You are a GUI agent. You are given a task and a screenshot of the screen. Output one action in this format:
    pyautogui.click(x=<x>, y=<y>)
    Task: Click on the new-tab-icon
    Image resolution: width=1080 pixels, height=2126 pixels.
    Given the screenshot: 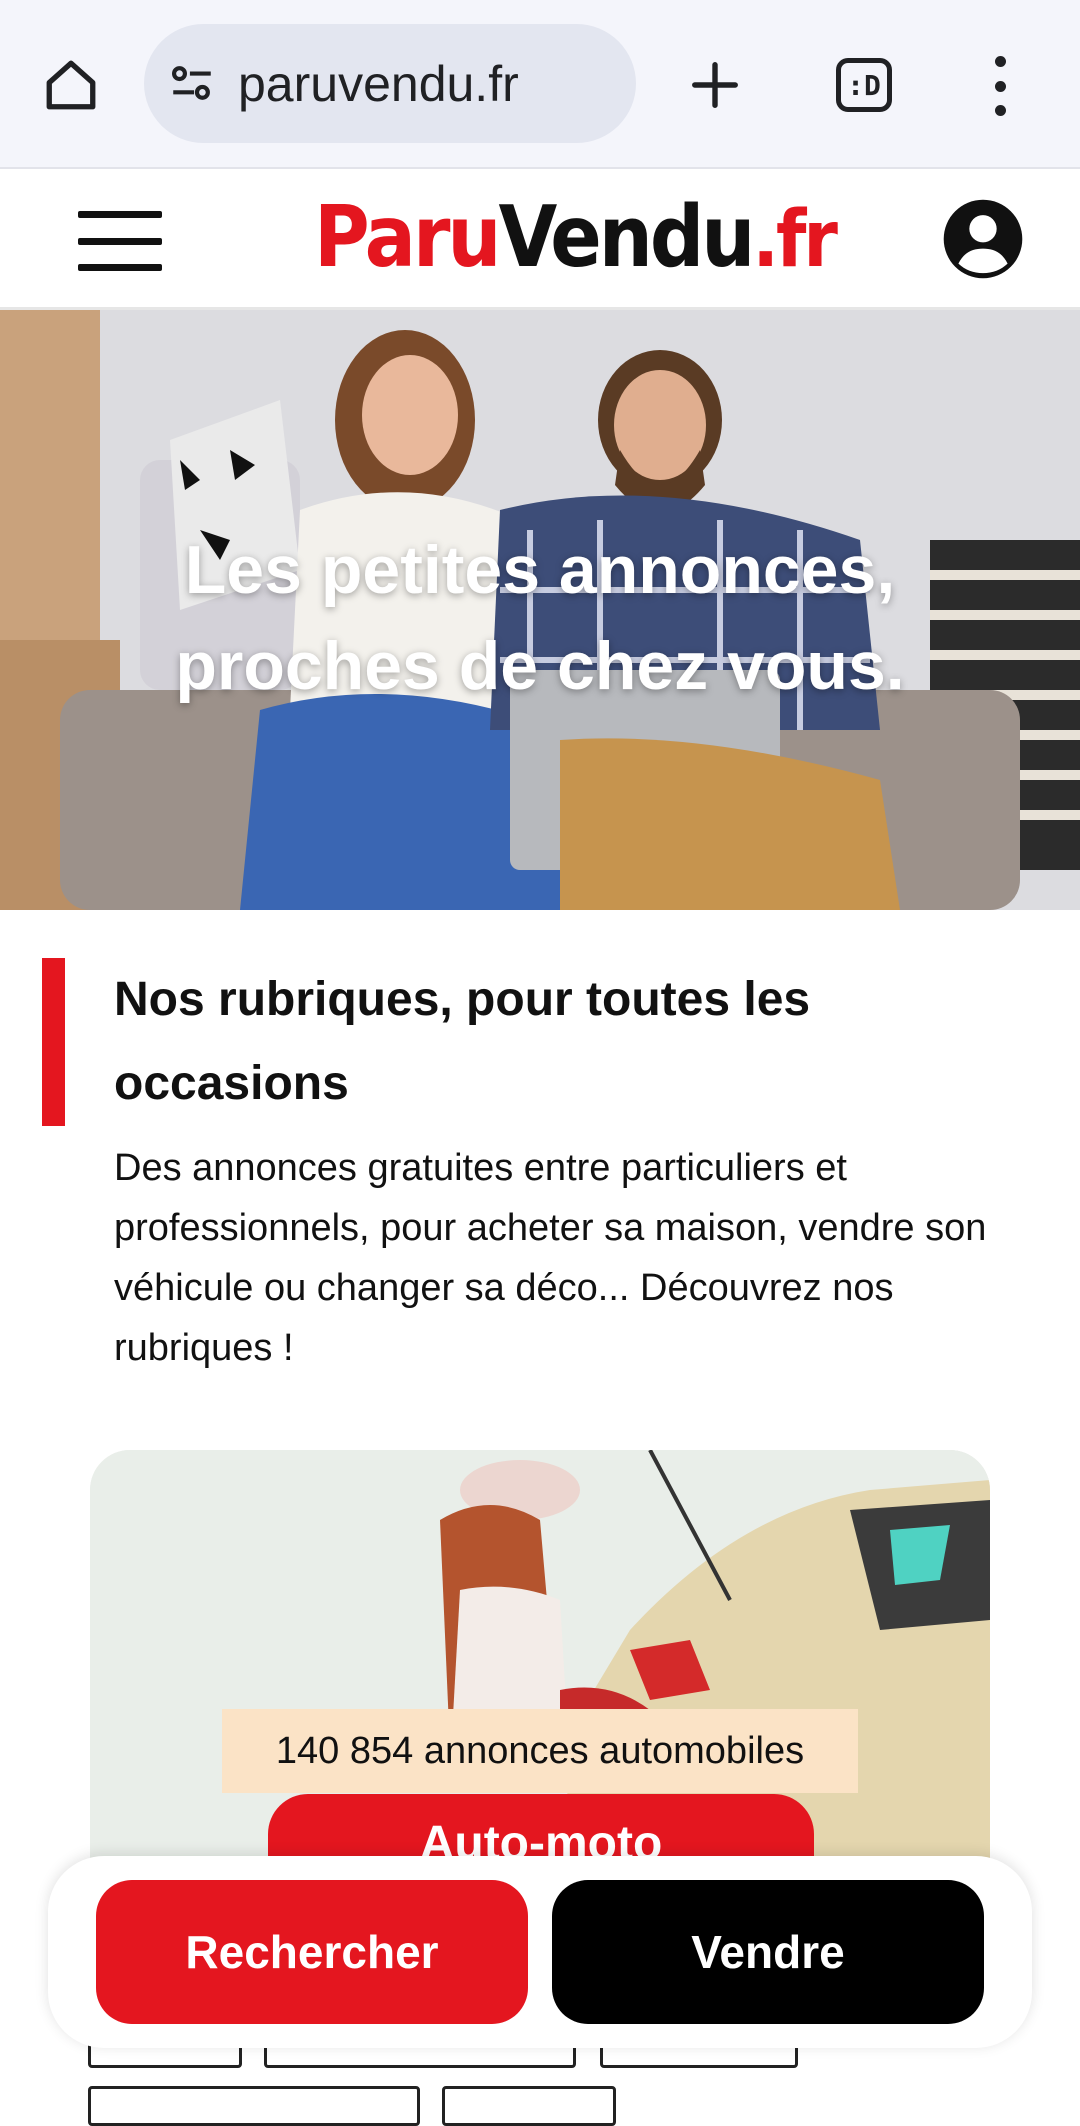 What is the action you would take?
    pyautogui.click(x=715, y=85)
    